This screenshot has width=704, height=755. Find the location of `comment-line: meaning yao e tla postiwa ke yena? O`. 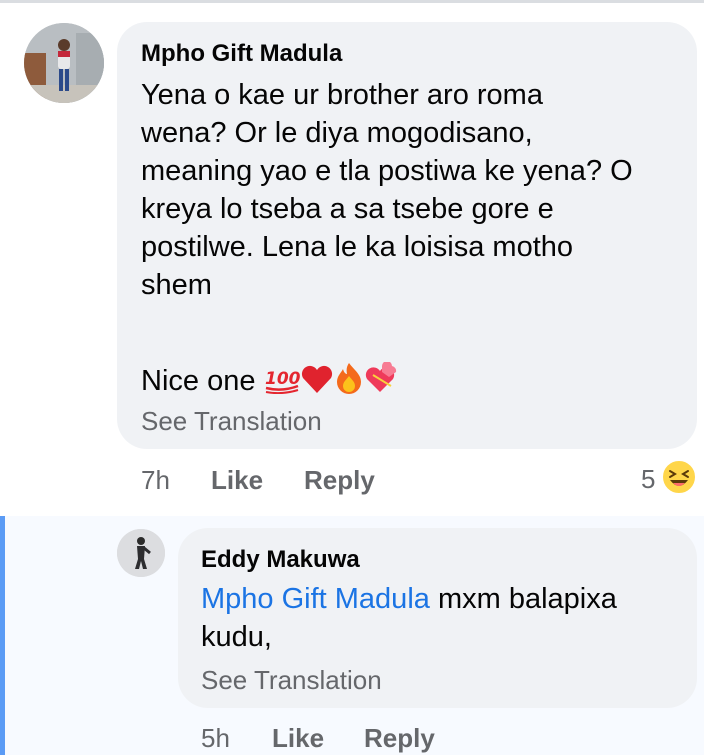

comment-line: meaning yao e tla postiwa ke yena? O is located at coordinates (387, 171).